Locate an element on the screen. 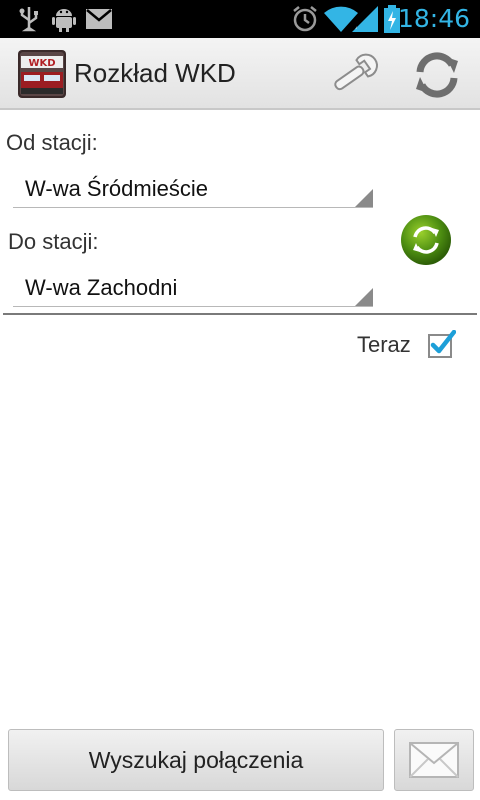 The height and width of the screenshot is (800, 480). from-station-label: Od stacji: is located at coordinates (52, 142).